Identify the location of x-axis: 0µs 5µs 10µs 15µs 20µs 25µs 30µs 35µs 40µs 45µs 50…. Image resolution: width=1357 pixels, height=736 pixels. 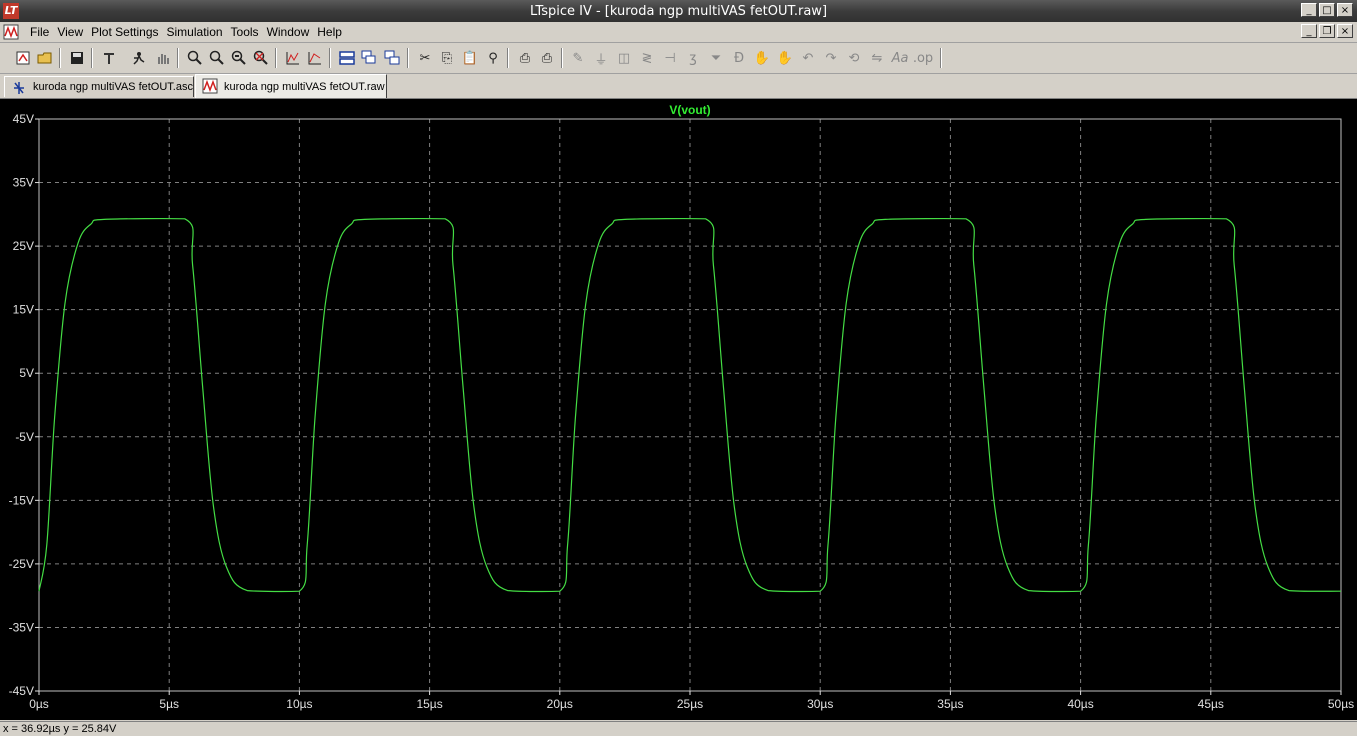
(691, 701).